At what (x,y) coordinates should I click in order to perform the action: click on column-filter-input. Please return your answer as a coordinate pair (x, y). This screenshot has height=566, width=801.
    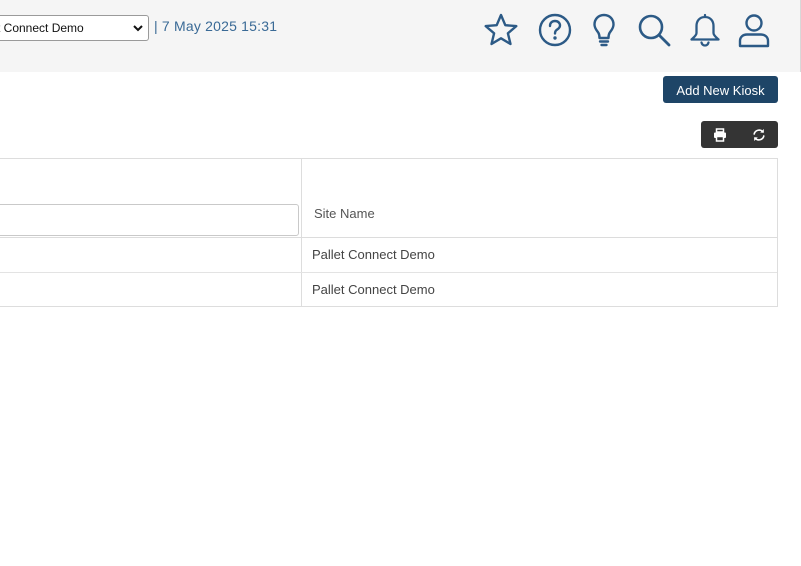
    Looking at the image, I should click on (149, 220).